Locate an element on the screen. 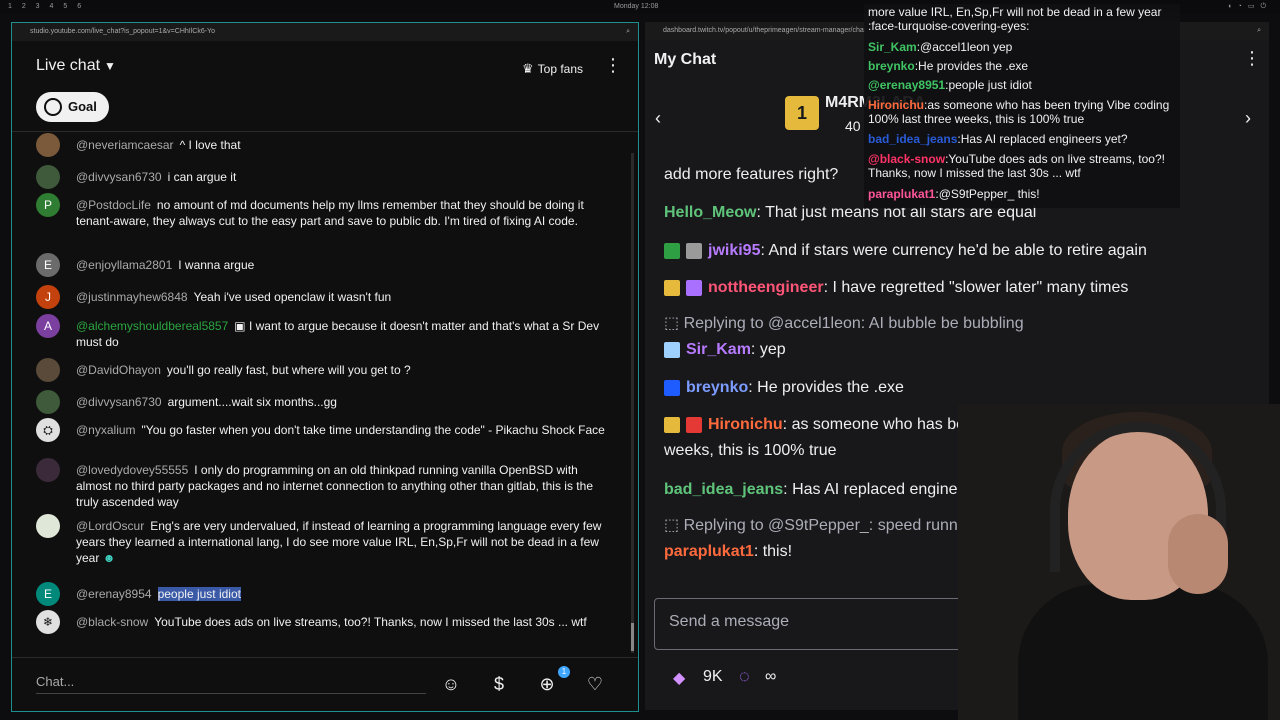  chevron-left-icon: ‹ is located at coordinates (658, 118).